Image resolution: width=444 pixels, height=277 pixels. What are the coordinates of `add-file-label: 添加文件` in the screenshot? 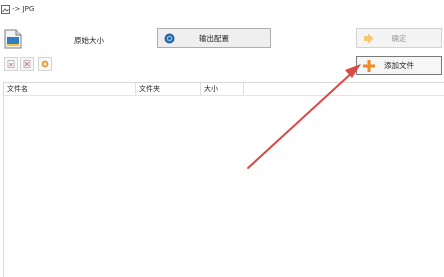 It's located at (399, 65).